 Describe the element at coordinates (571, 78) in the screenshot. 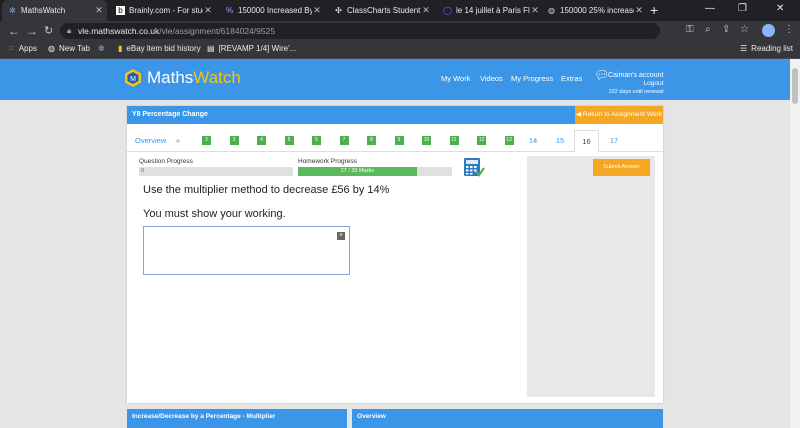

I see `nav-extras: Extras` at that location.